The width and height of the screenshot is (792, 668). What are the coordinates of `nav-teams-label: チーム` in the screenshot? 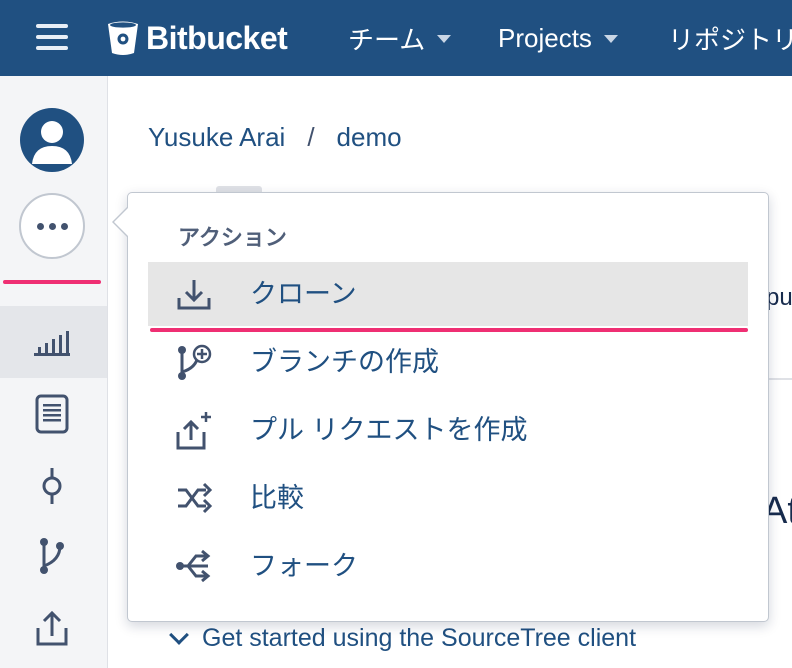 It's located at (387, 39).